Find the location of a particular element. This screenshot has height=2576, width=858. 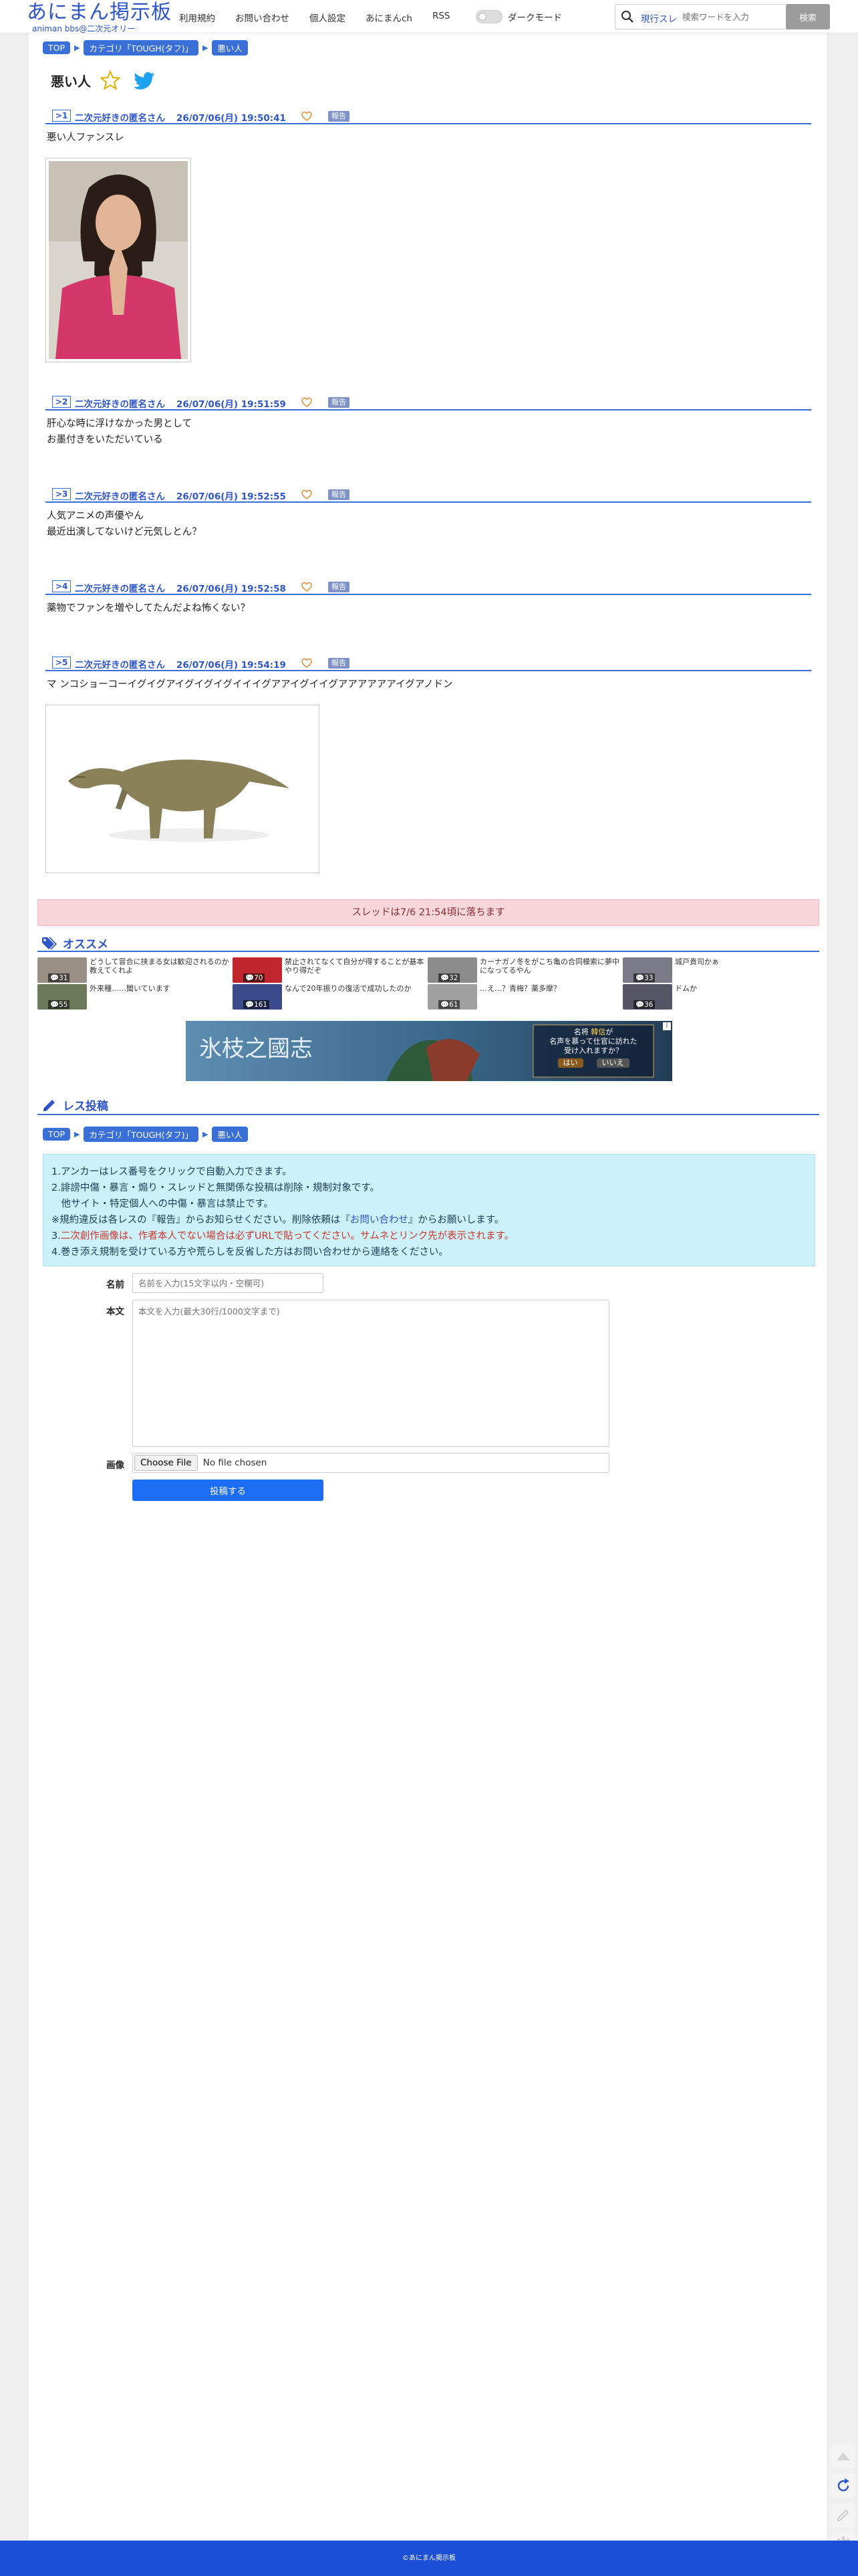

write-button is located at coordinates (843, 2515).